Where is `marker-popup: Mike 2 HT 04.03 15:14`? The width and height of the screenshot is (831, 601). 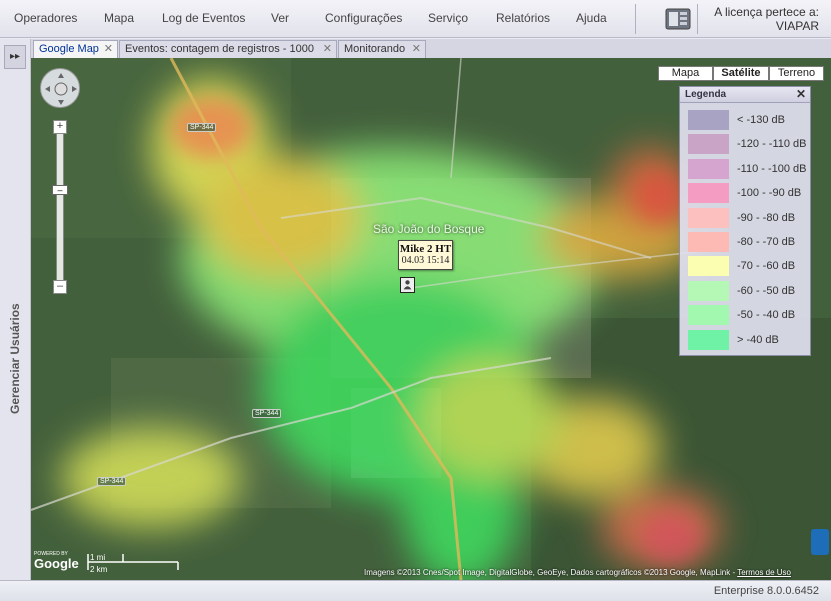
marker-popup: Mike 2 HT 04.03 15:14 is located at coordinates (425, 255).